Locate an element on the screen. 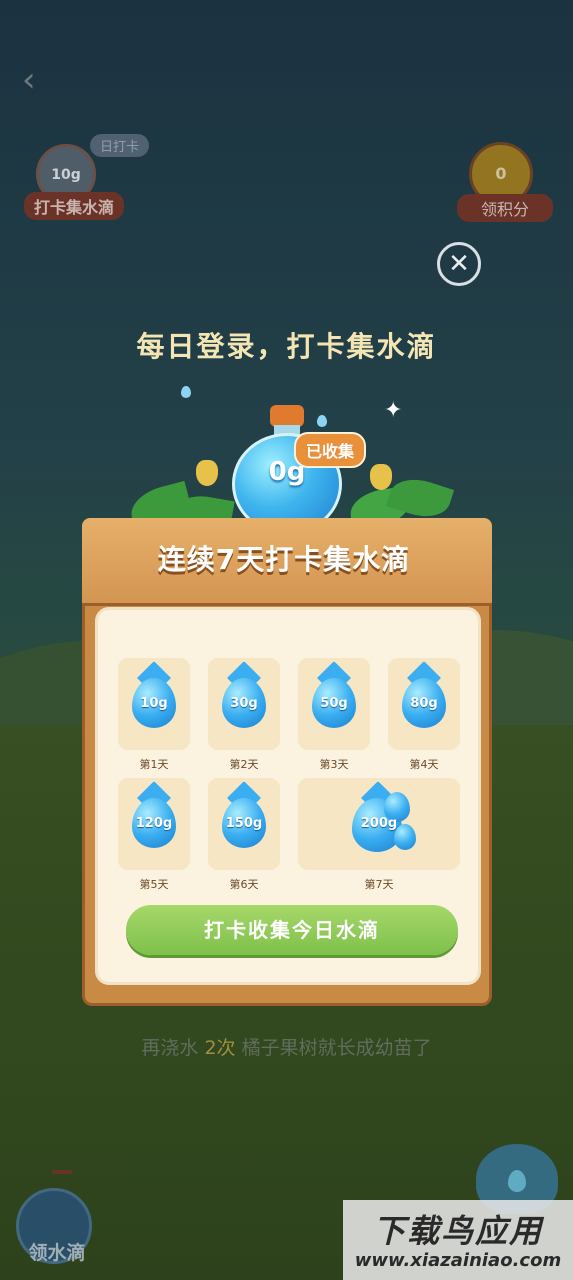 The height and width of the screenshot is (1280, 573). day-amount: 10g is located at coordinates (154, 703).